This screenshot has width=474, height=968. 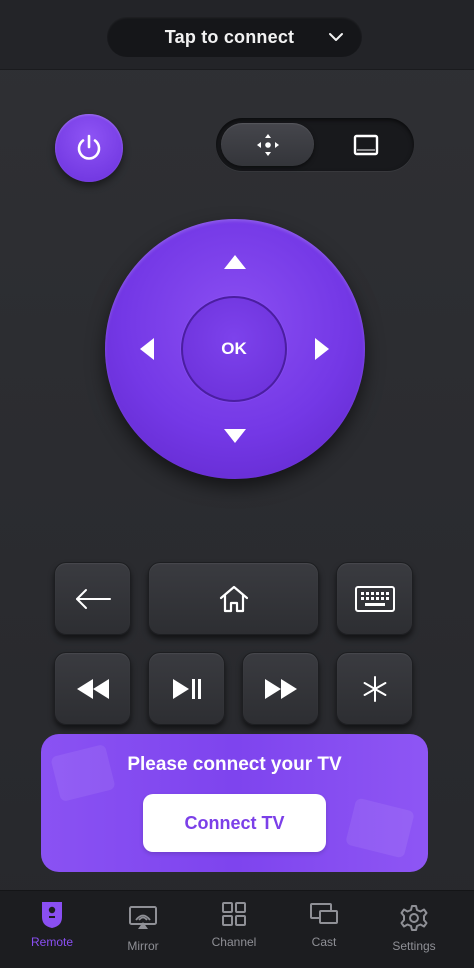 I want to click on options-button, so click(x=374, y=688).